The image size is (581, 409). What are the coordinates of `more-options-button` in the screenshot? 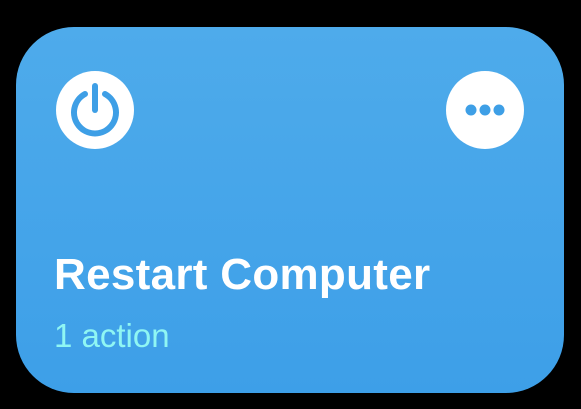 It's located at (485, 110).